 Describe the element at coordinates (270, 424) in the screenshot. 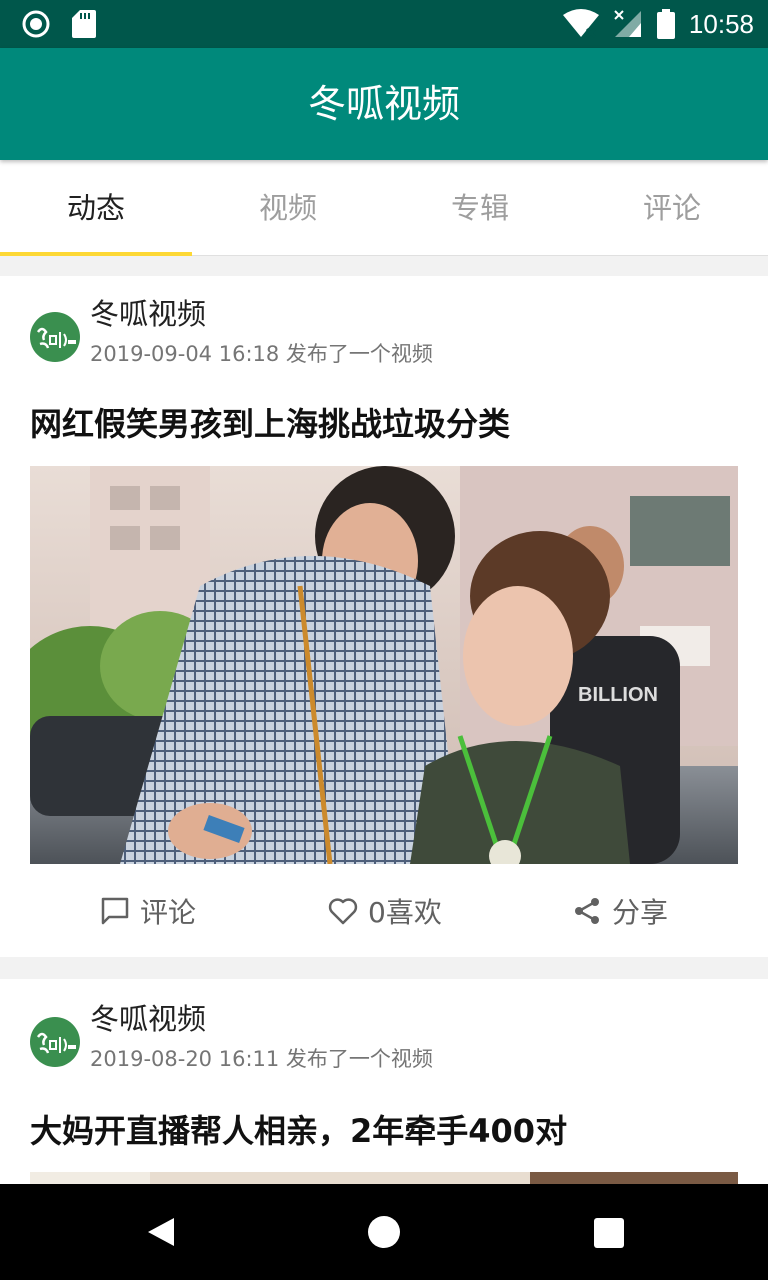

I see `post-title: 网红假笑男孩到上海挑战垃圾分类` at that location.